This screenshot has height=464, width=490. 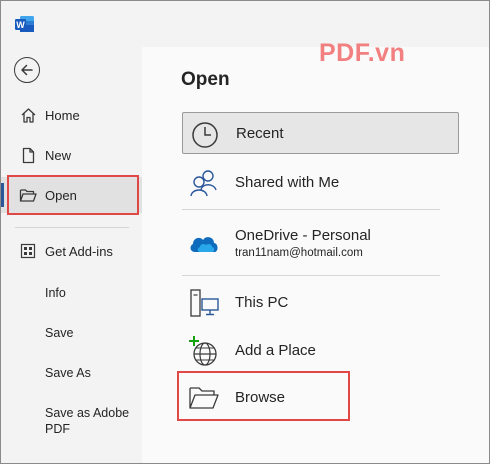 What do you see at coordinates (260, 133) in the screenshot?
I see `option-recent-label: Recent` at bounding box center [260, 133].